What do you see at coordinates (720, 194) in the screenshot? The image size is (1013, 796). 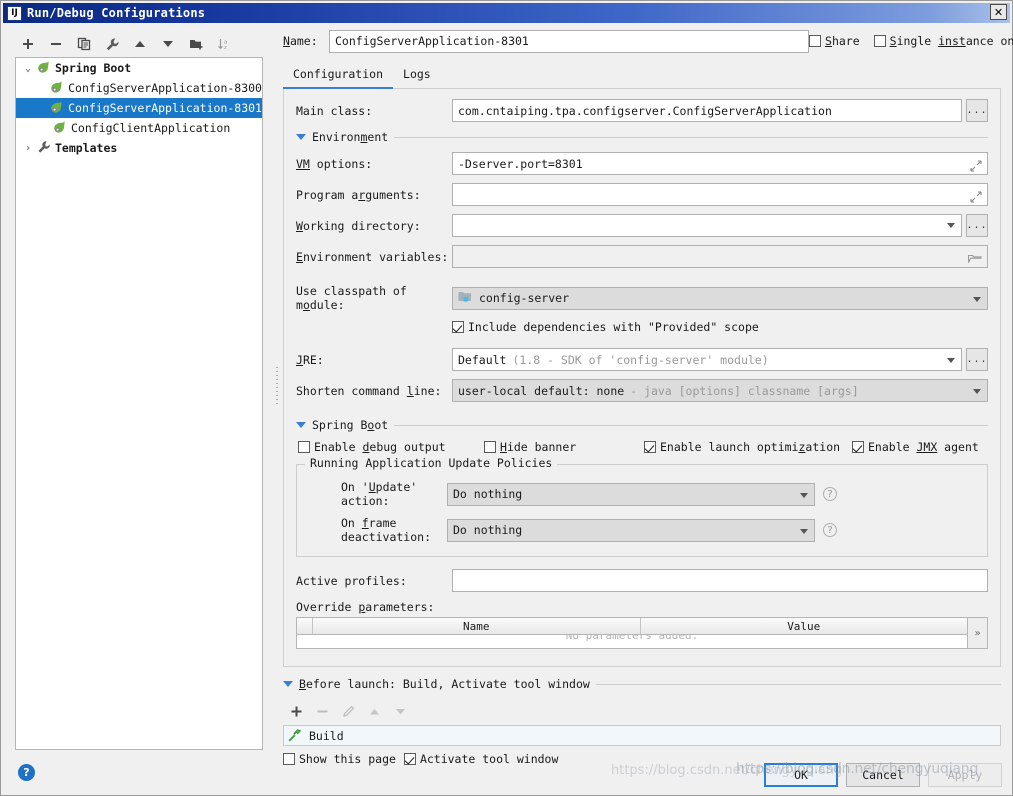 I see `program-arguments-input` at bounding box center [720, 194].